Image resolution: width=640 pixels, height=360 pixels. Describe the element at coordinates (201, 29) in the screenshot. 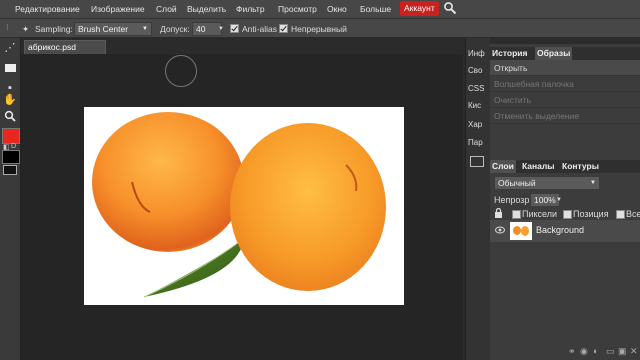

I see `tolerance-value: 40` at that location.